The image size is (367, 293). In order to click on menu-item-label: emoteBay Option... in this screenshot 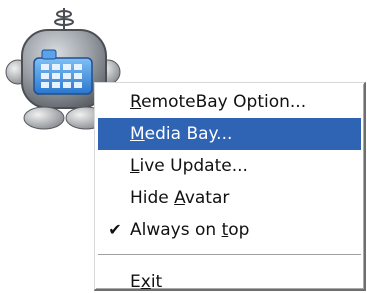, I will do `click(224, 102)`.